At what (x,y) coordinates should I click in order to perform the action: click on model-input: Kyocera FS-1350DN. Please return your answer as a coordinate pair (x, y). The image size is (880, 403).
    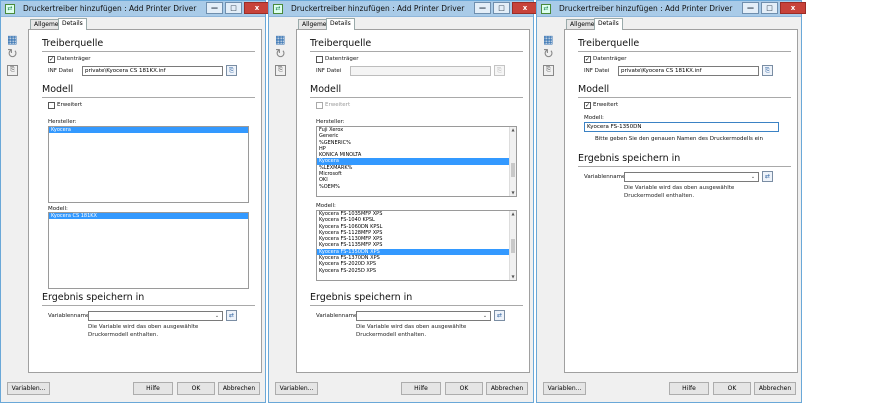
    Looking at the image, I should click on (681, 127).